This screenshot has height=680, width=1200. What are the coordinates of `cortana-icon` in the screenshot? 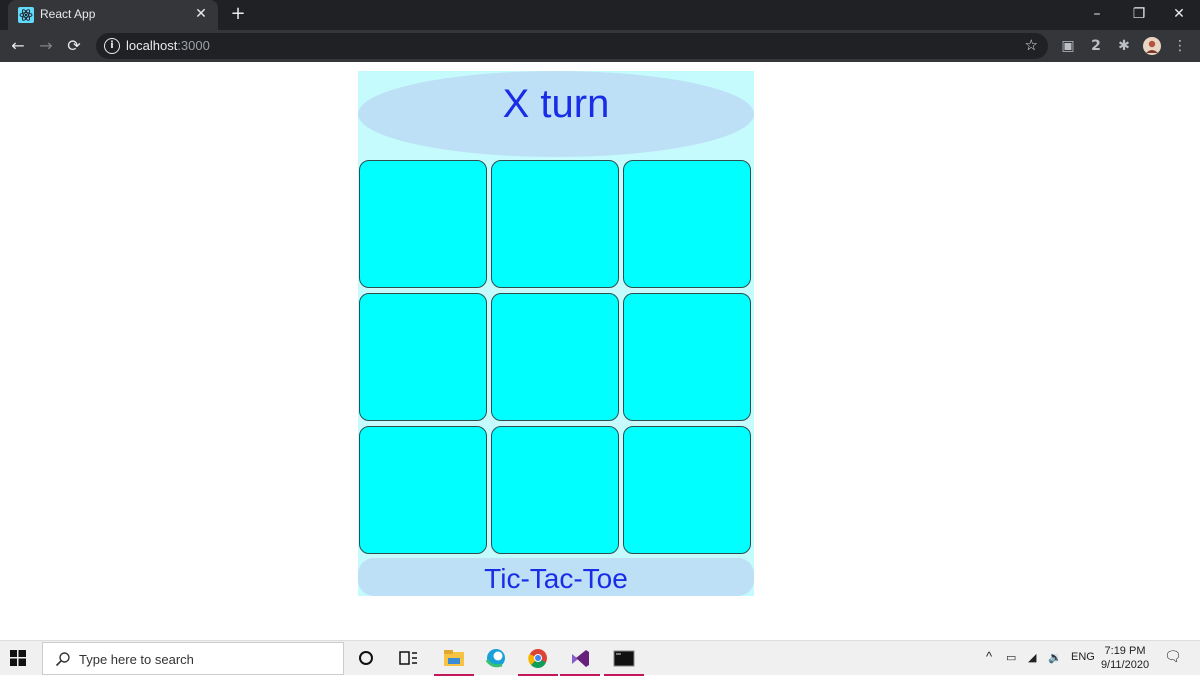 It's located at (366, 658).